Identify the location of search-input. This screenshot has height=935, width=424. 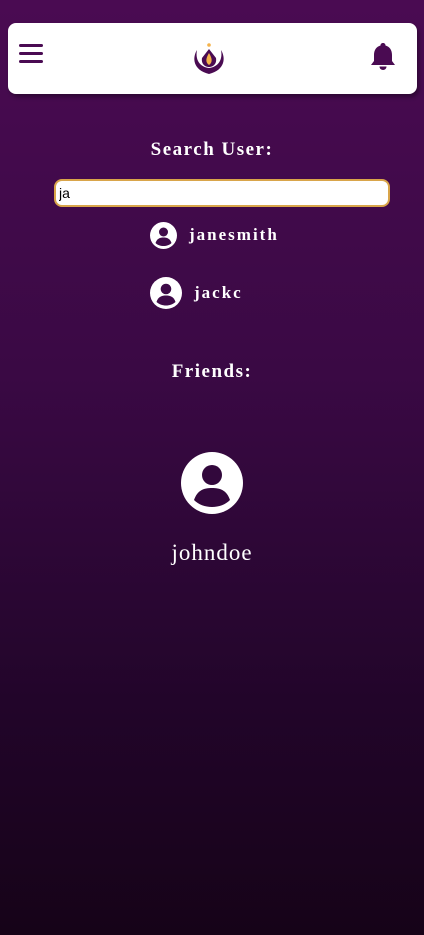
(222, 193).